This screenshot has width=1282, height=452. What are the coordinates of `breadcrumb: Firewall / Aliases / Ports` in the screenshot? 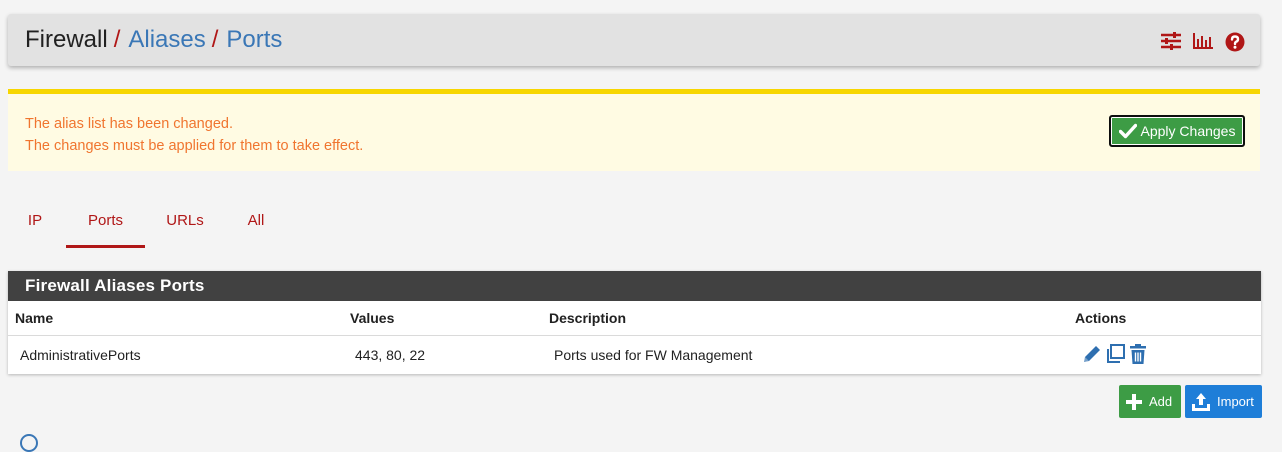 It's located at (153, 40).